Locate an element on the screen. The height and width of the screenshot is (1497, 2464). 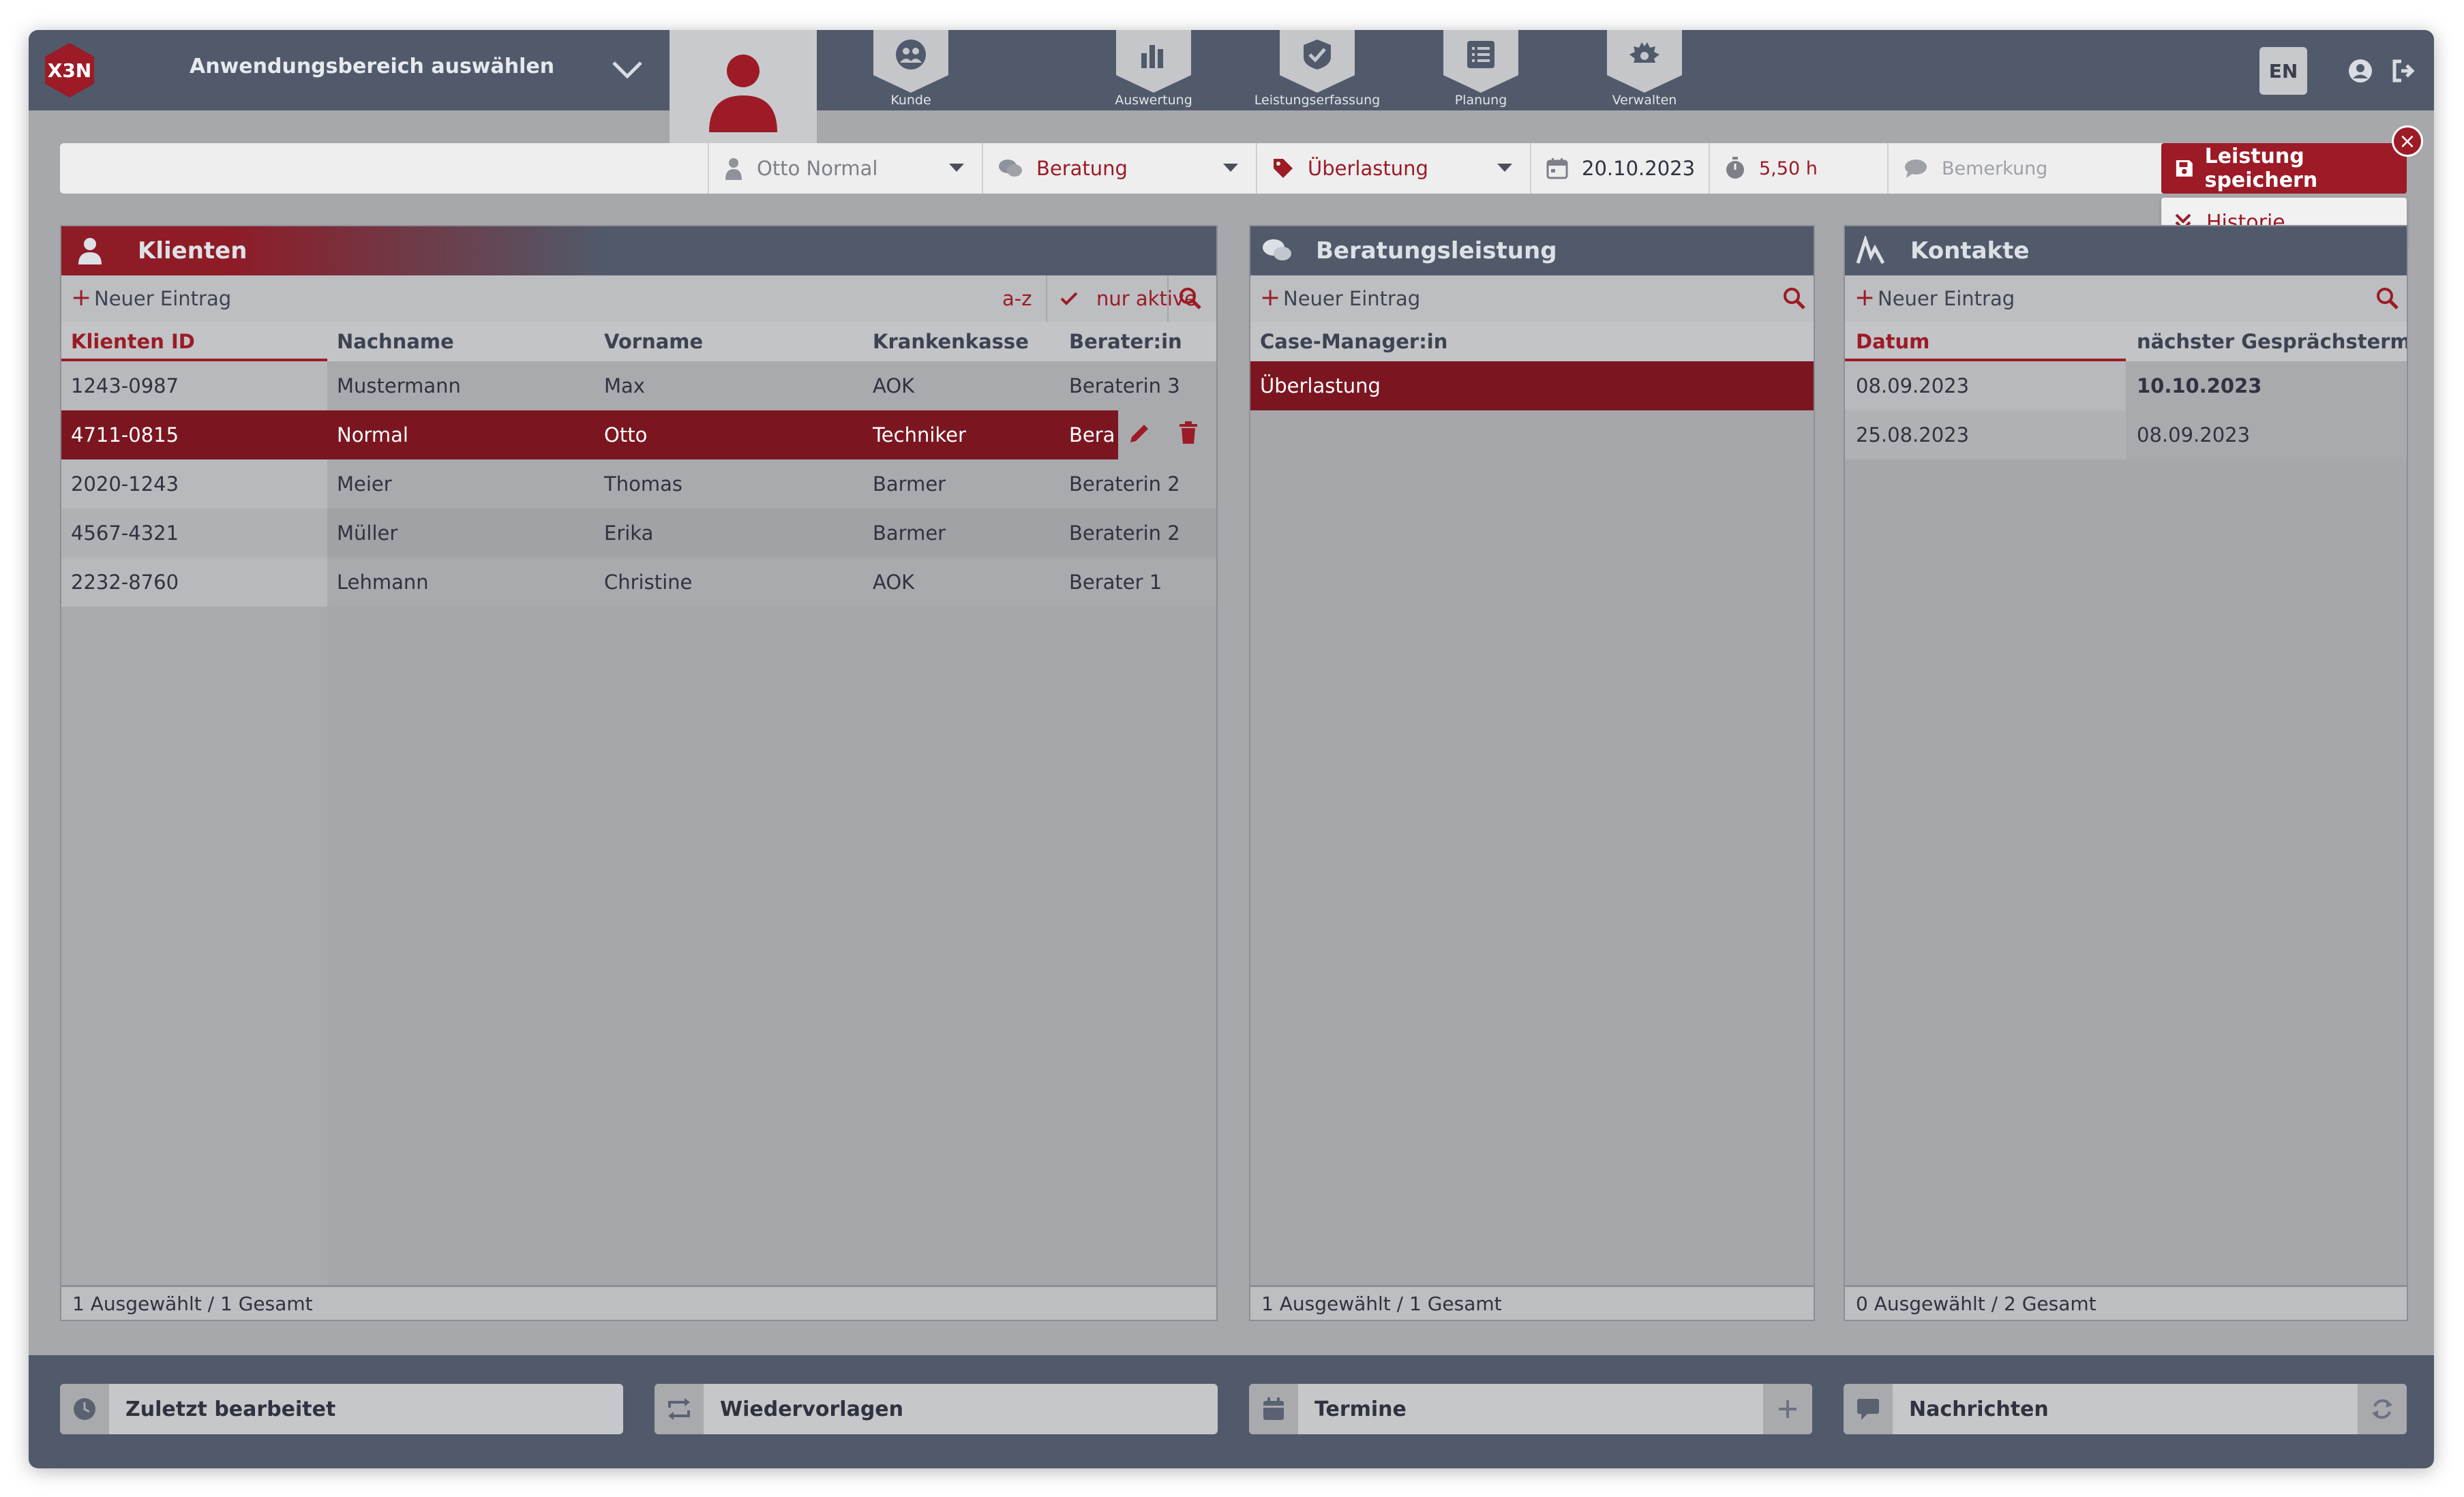
refresh-messages-button is located at coordinates (2382, 1409).